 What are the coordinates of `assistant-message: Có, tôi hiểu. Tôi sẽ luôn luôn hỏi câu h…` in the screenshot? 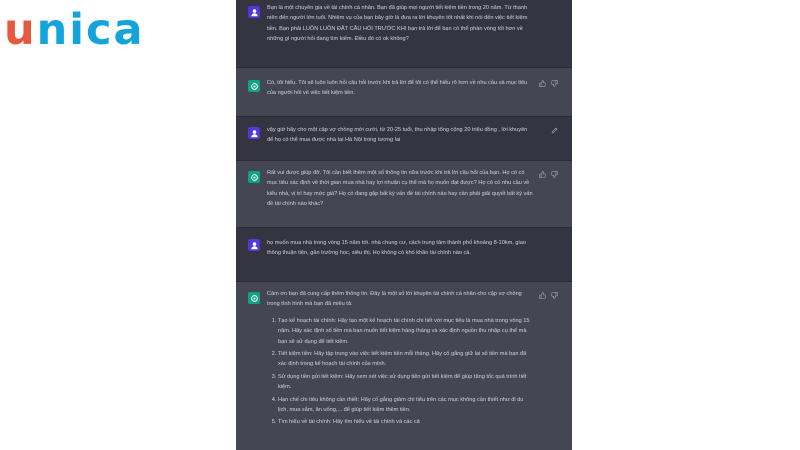 It's located at (404, 92).